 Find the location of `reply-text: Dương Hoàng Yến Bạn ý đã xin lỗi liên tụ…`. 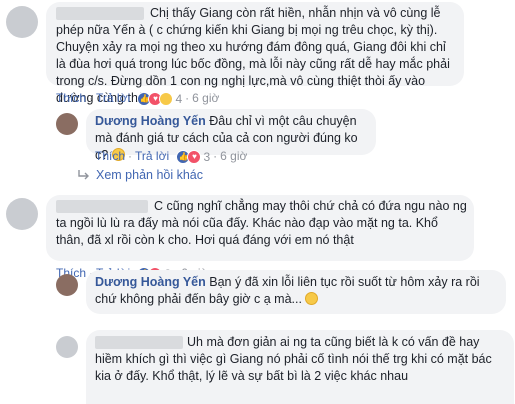

reply-text: Dương Hoàng Yến Bạn ý đã xin lỗi liên tụ… is located at coordinates (298, 291).